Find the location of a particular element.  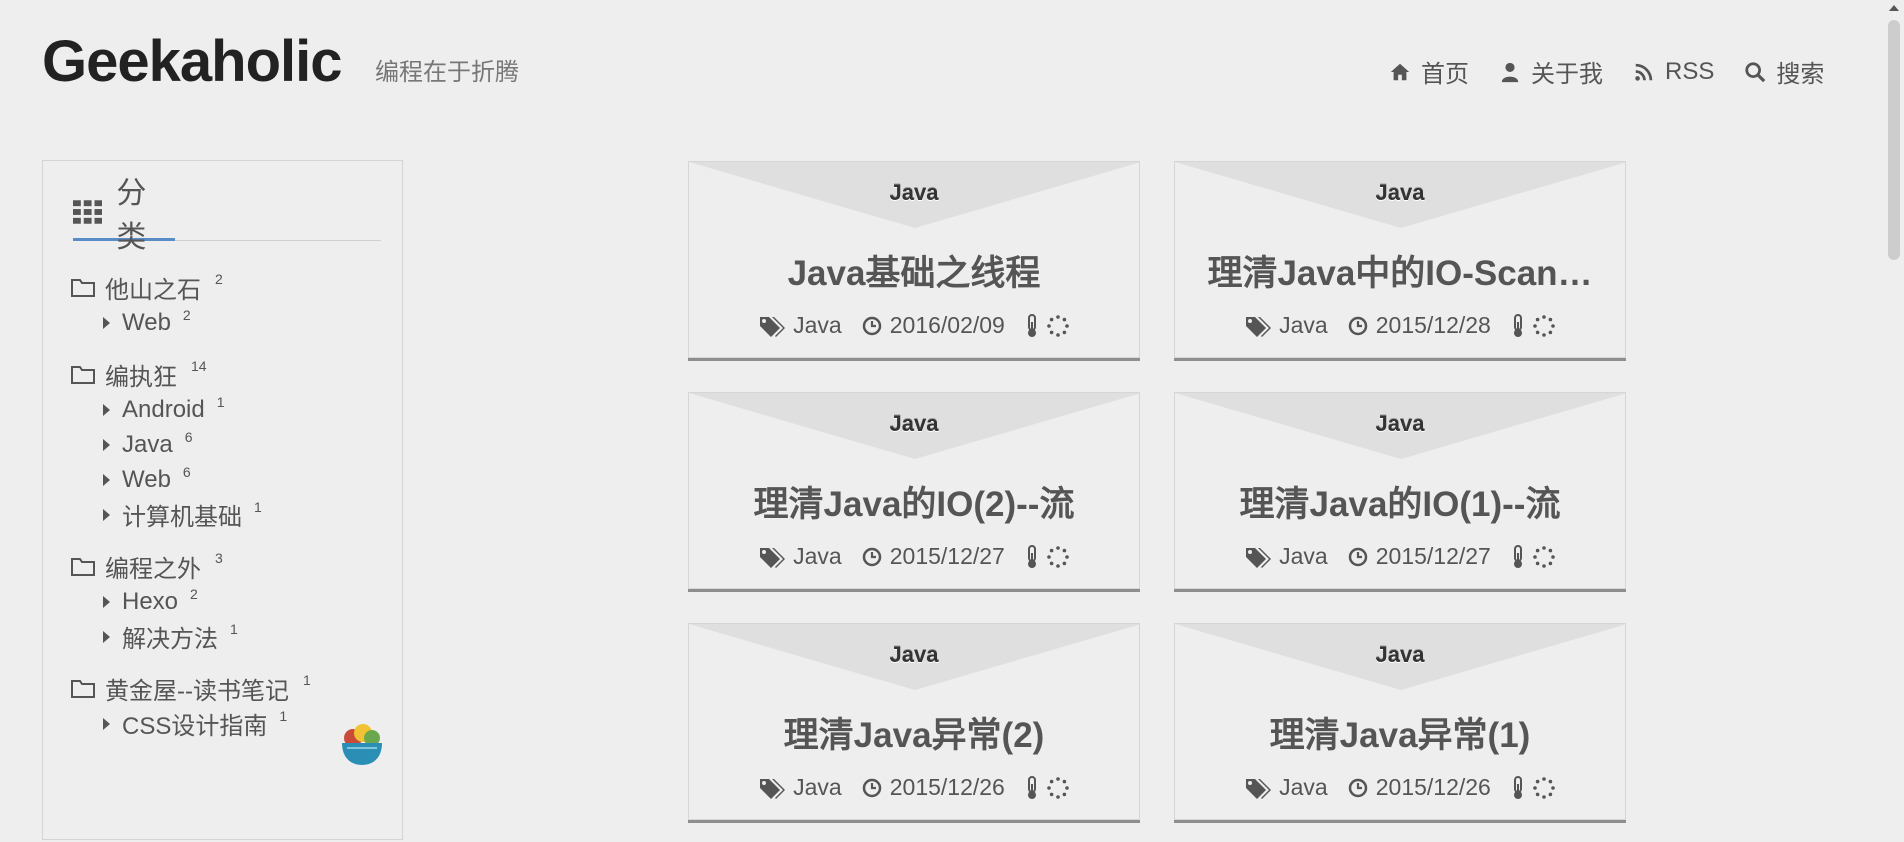

subcategory-item: Web 6 is located at coordinates (231, 479).